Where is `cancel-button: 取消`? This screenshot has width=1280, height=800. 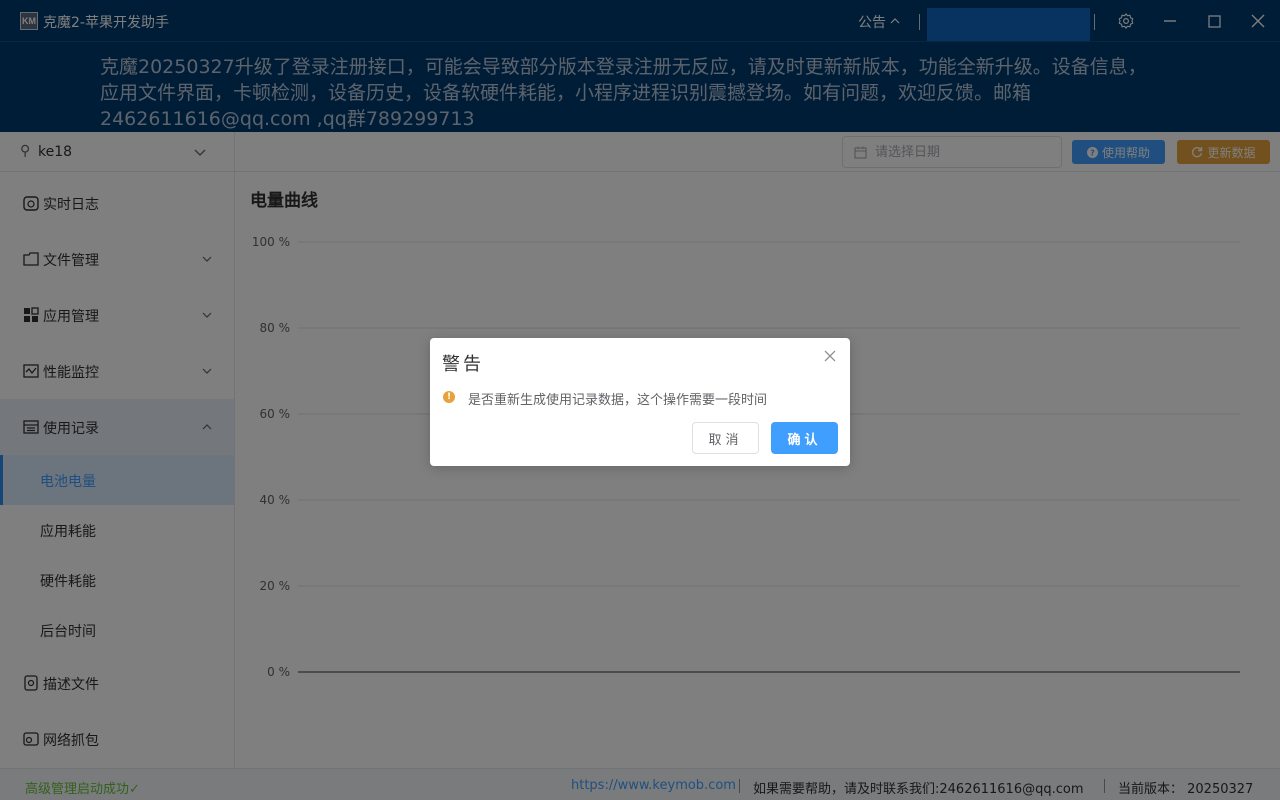
cancel-button: 取消 is located at coordinates (725, 438).